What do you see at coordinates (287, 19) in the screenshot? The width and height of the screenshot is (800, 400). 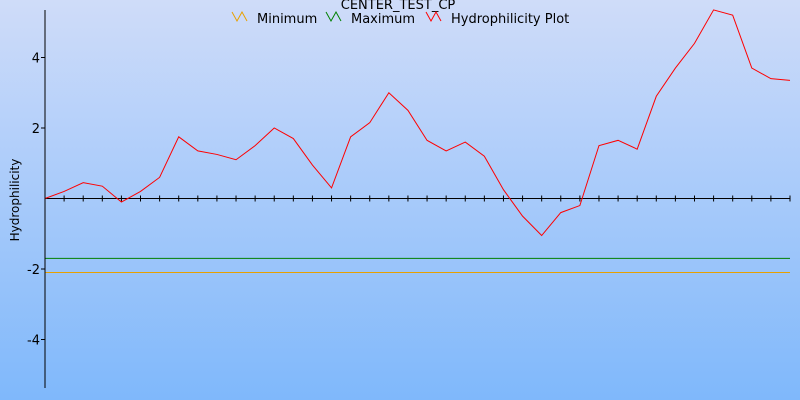 I see `legend-label-0: Minimum` at bounding box center [287, 19].